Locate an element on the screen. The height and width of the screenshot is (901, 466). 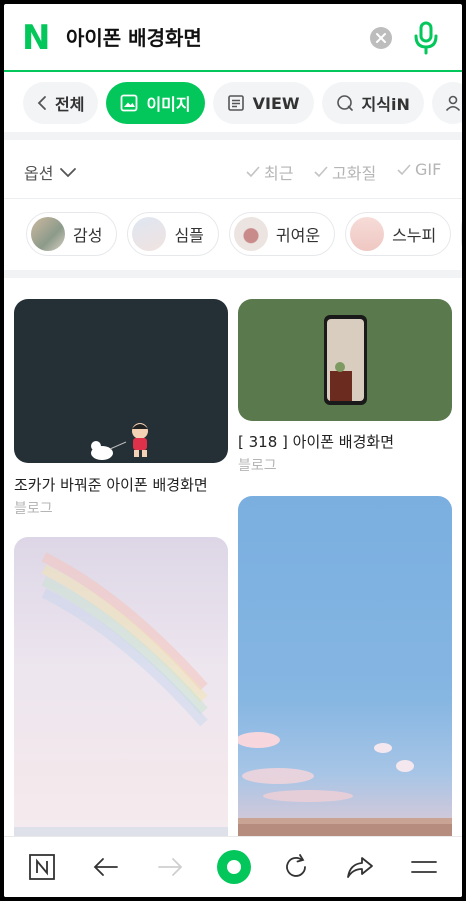
chip-label: 귀여운 is located at coordinates (298, 235).